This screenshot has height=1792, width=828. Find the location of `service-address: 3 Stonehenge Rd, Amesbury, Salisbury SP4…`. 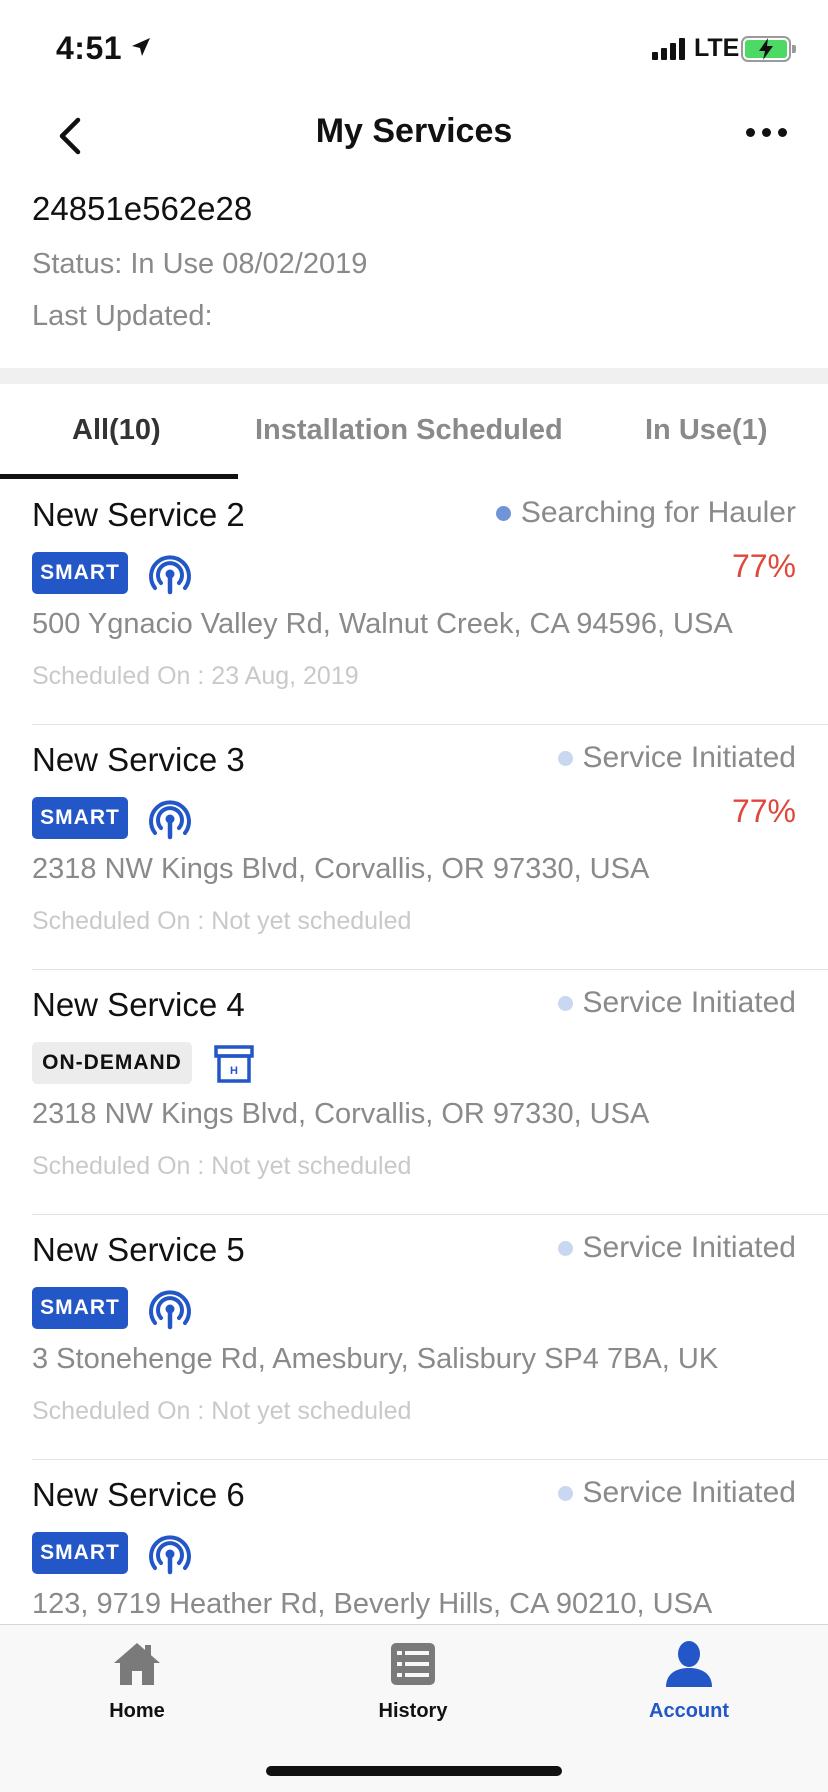

service-address: 3 Stonehenge Rd, Amesbury, Salisbury SP4… is located at coordinates (375, 1359).